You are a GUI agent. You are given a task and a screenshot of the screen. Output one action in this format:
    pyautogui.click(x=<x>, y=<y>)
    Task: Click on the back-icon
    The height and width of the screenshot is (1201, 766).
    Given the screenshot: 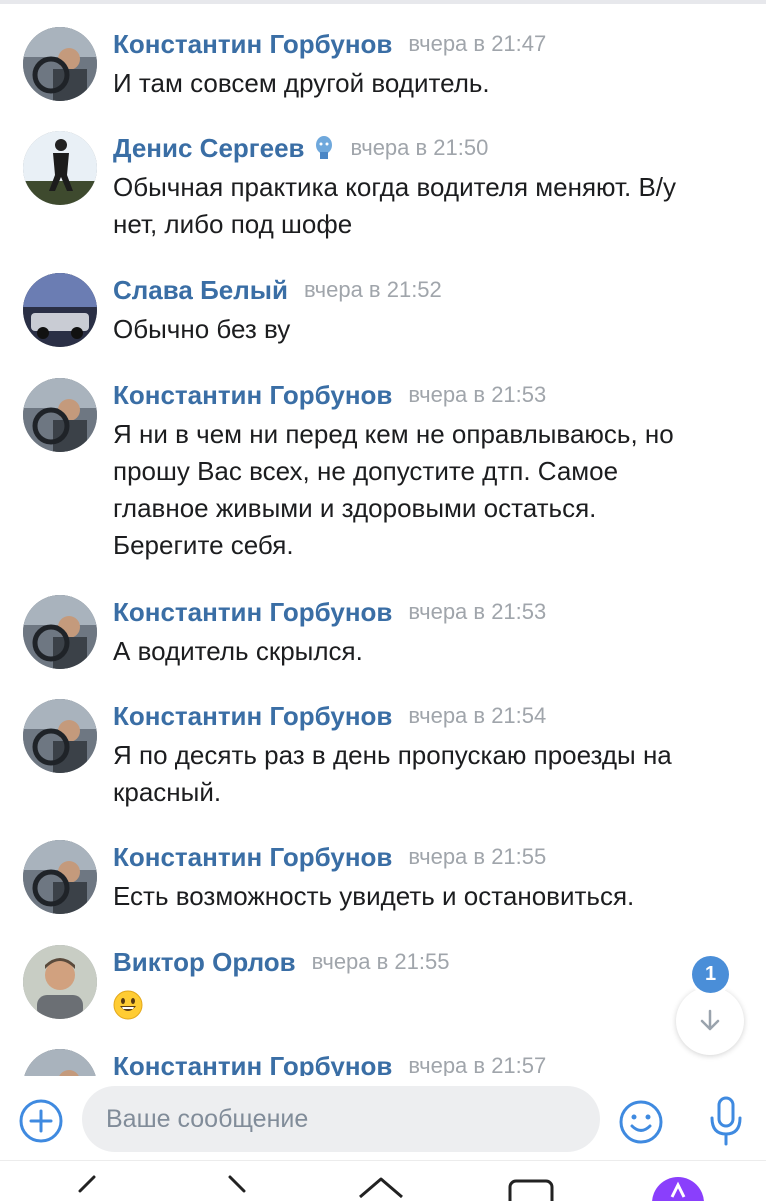 What is the action you would take?
    pyautogui.click(x=87, y=1188)
    